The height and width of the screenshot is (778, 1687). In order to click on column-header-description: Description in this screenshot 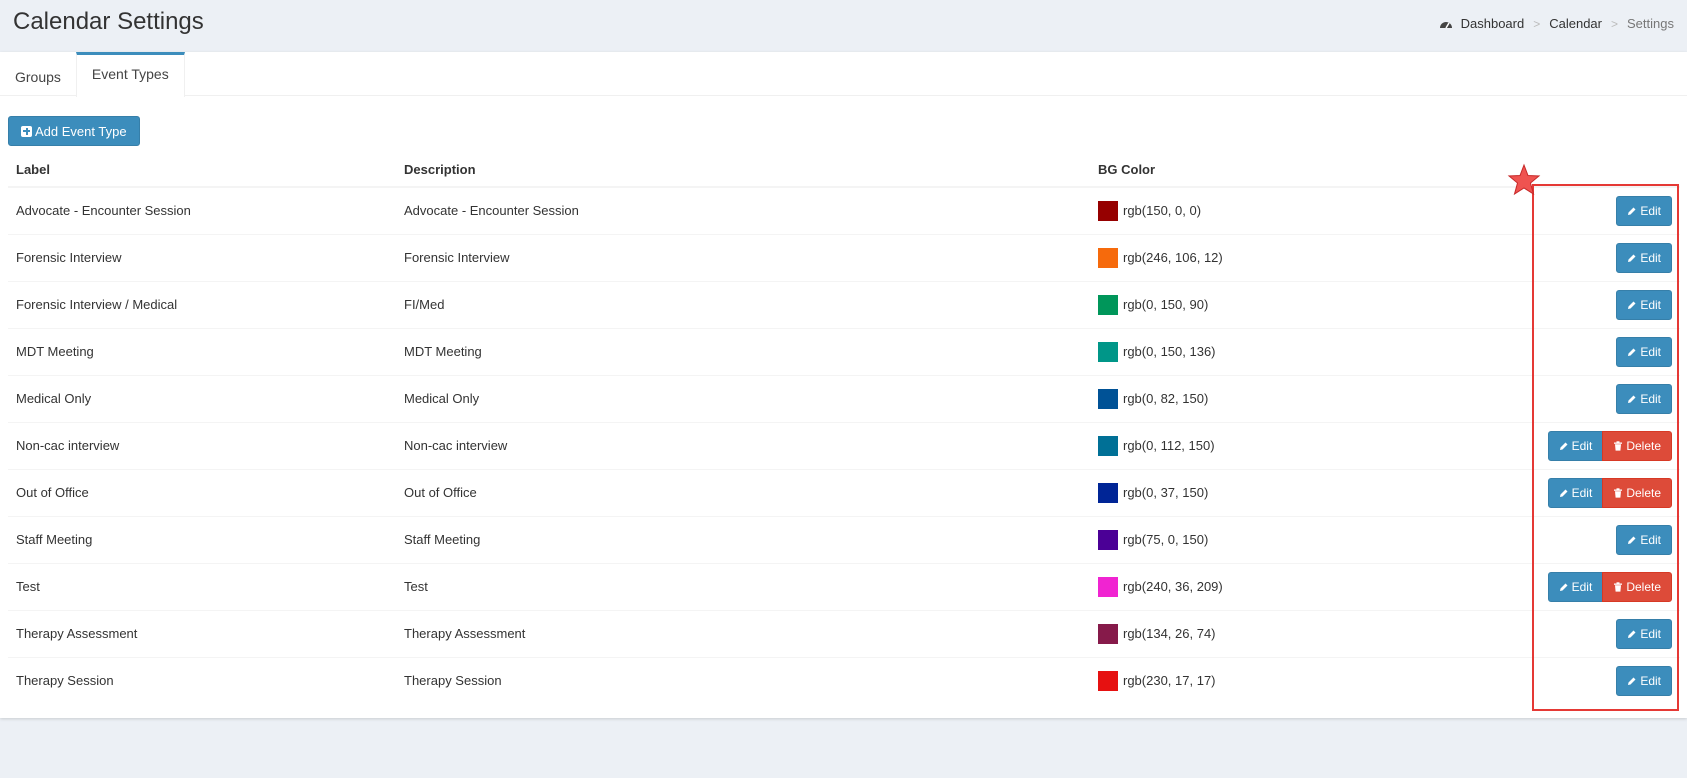, I will do `click(743, 170)`.